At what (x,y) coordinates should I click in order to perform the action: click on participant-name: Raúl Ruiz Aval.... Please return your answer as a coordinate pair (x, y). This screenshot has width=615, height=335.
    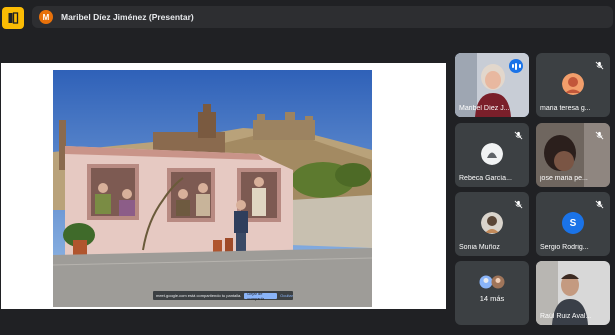
    Looking at the image, I should click on (566, 316).